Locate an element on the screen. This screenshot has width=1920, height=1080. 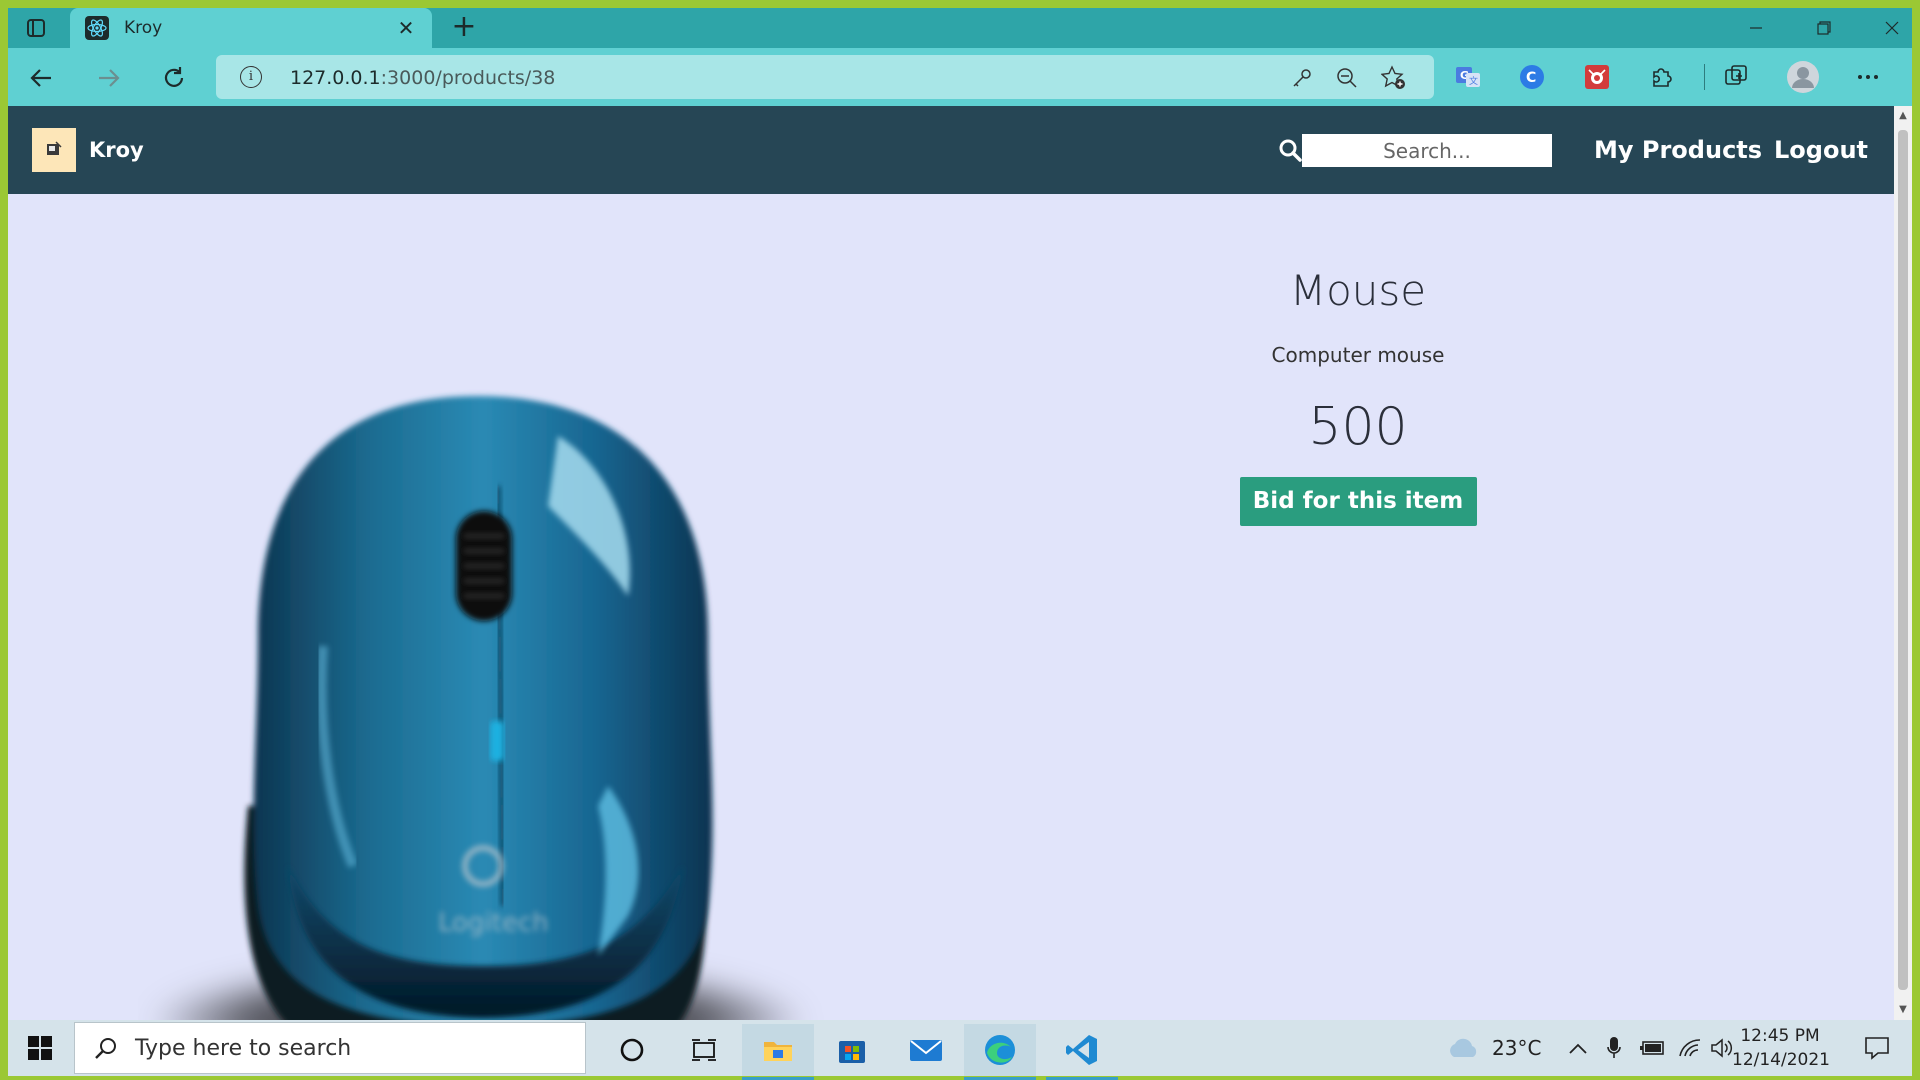
cloud-icon is located at coordinates (1463, 1047).